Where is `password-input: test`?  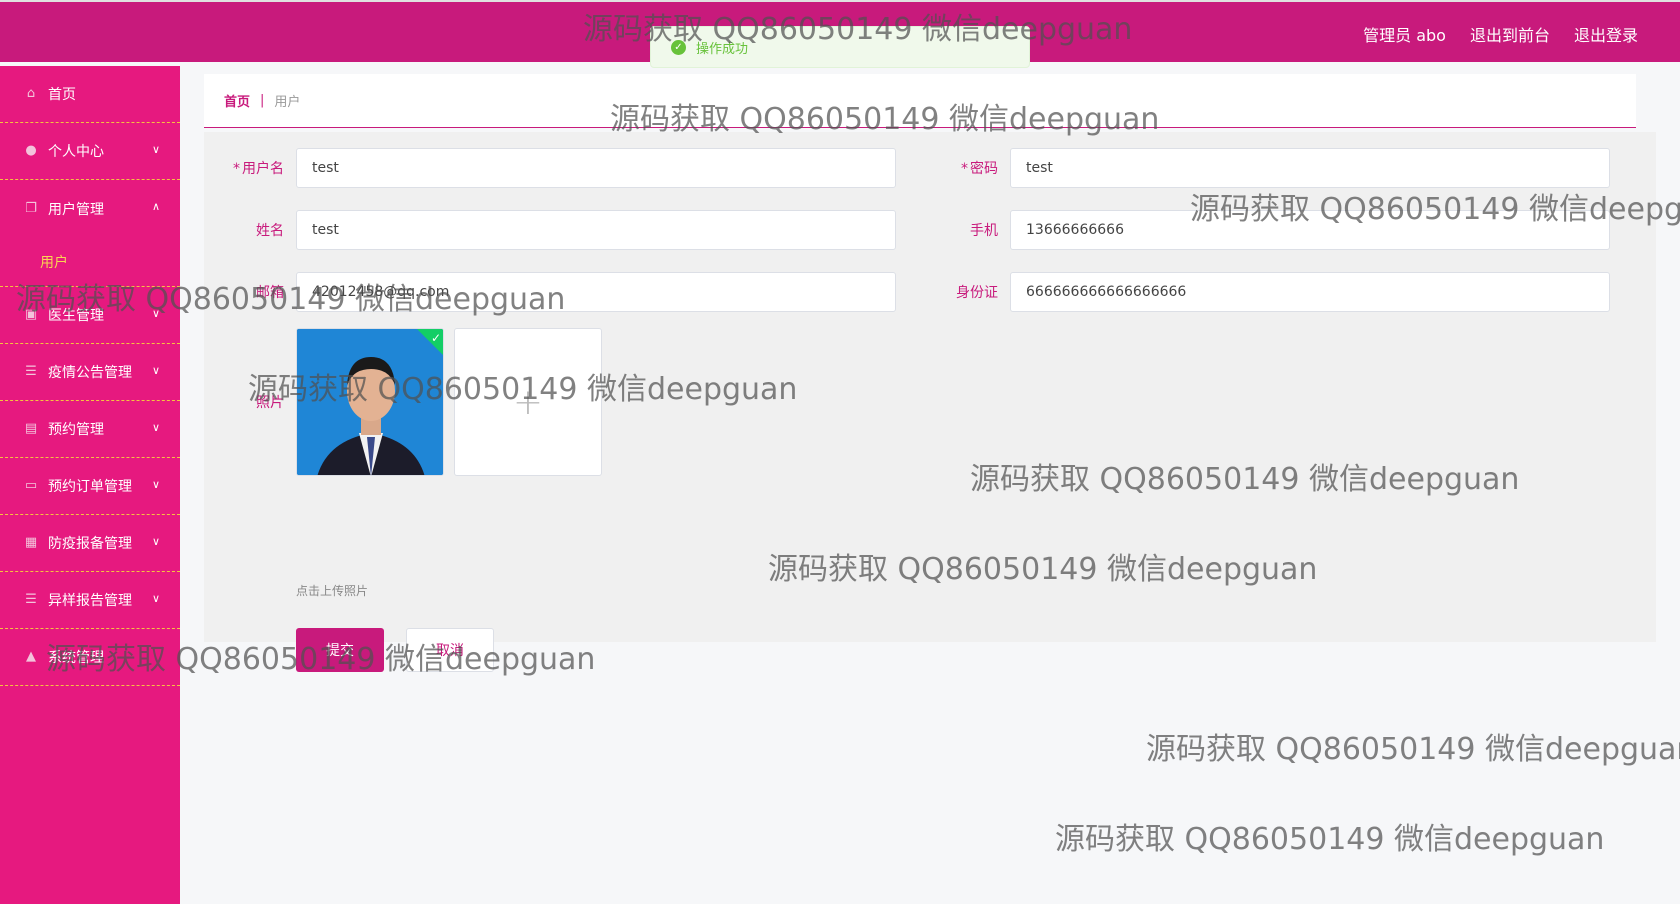
password-input: test is located at coordinates (1310, 168).